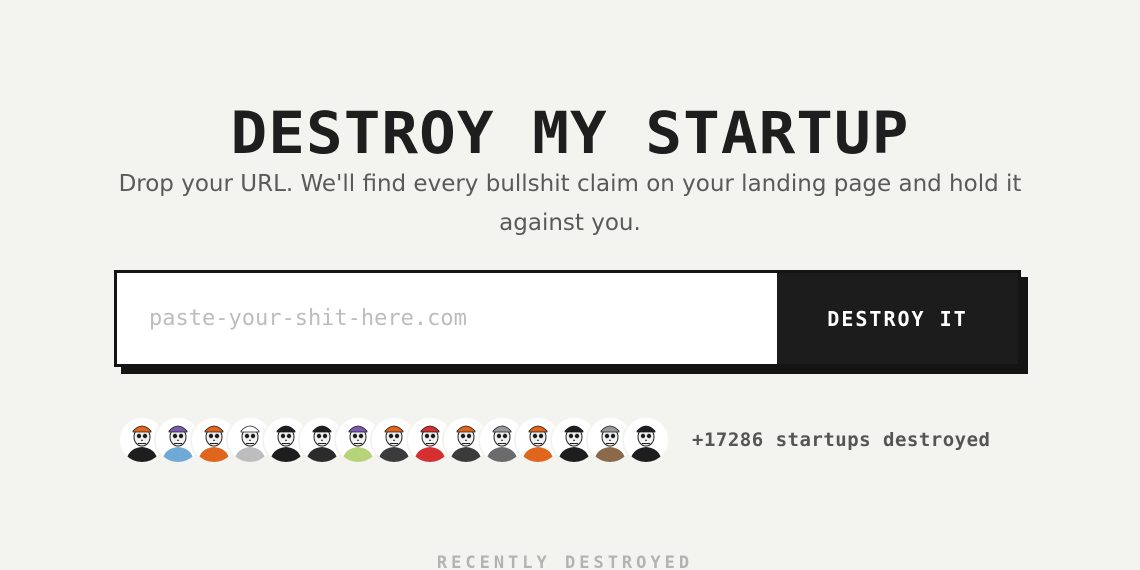  I want to click on destroyed-count: +17286 startups destroyed, so click(841, 440).